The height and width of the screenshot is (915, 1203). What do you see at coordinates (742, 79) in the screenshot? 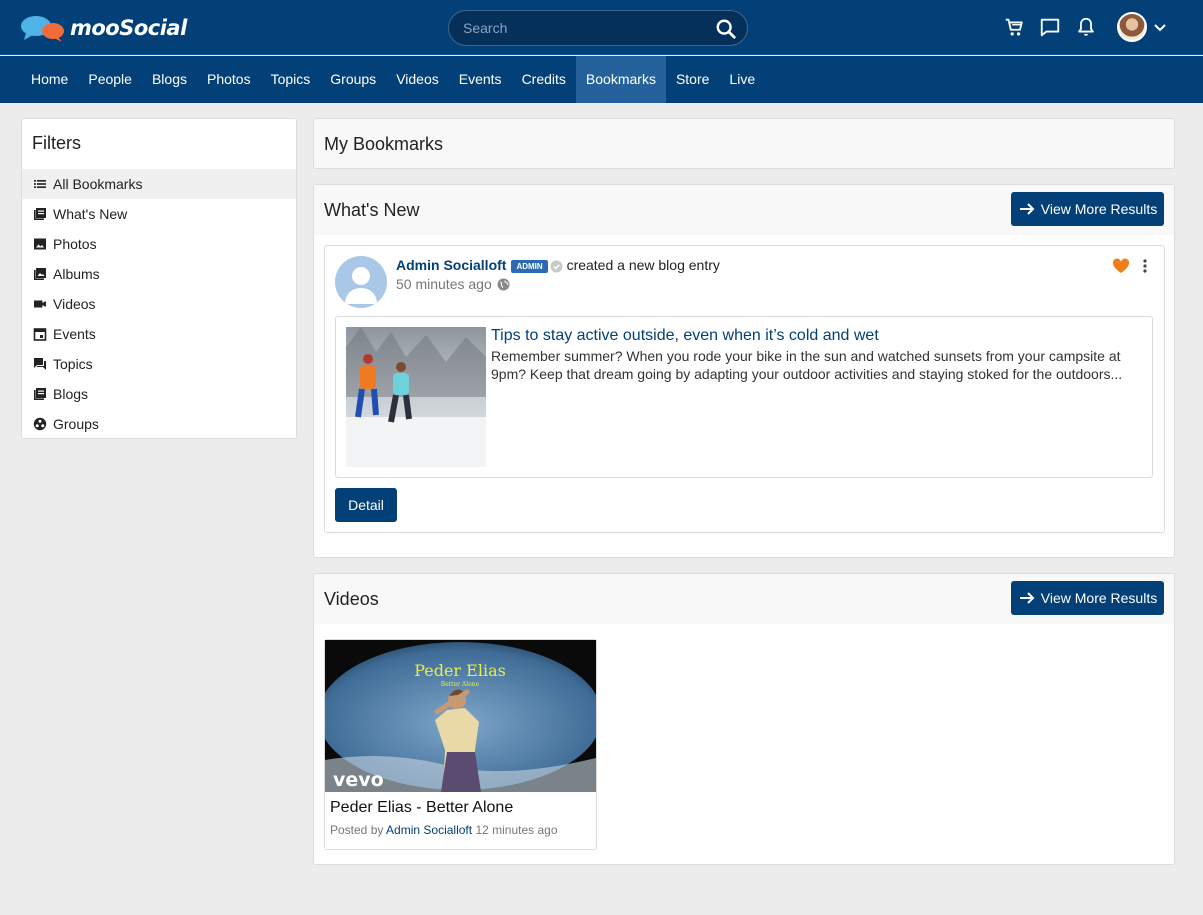
I see `nav-live: Live` at bounding box center [742, 79].